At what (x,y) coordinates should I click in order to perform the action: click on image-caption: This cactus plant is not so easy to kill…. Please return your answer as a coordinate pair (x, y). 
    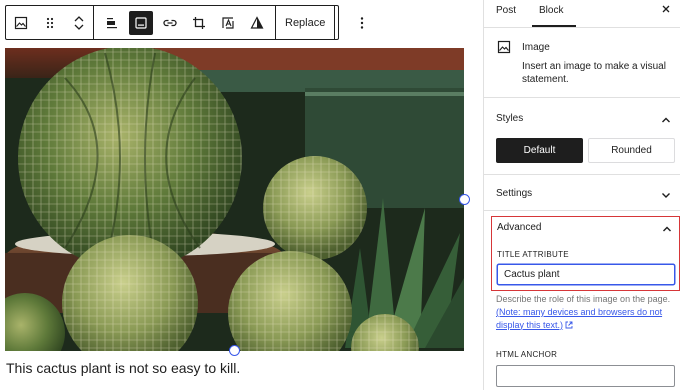
    Looking at the image, I should click on (123, 368).